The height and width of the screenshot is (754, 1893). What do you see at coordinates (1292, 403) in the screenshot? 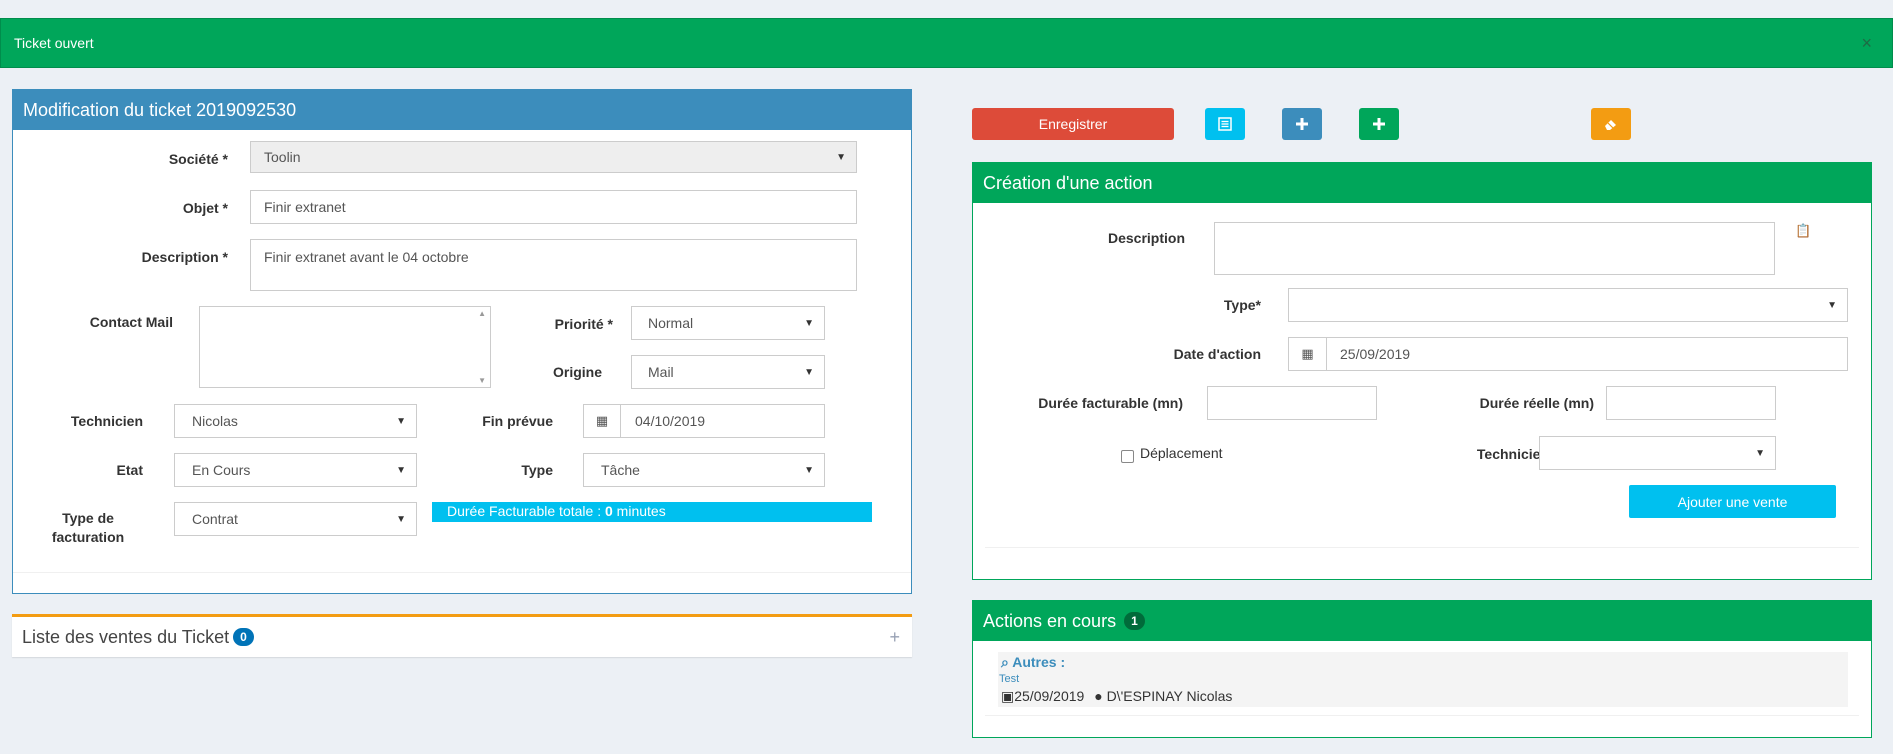
I see `duree-facturable-input` at bounding box center [1292, 403].